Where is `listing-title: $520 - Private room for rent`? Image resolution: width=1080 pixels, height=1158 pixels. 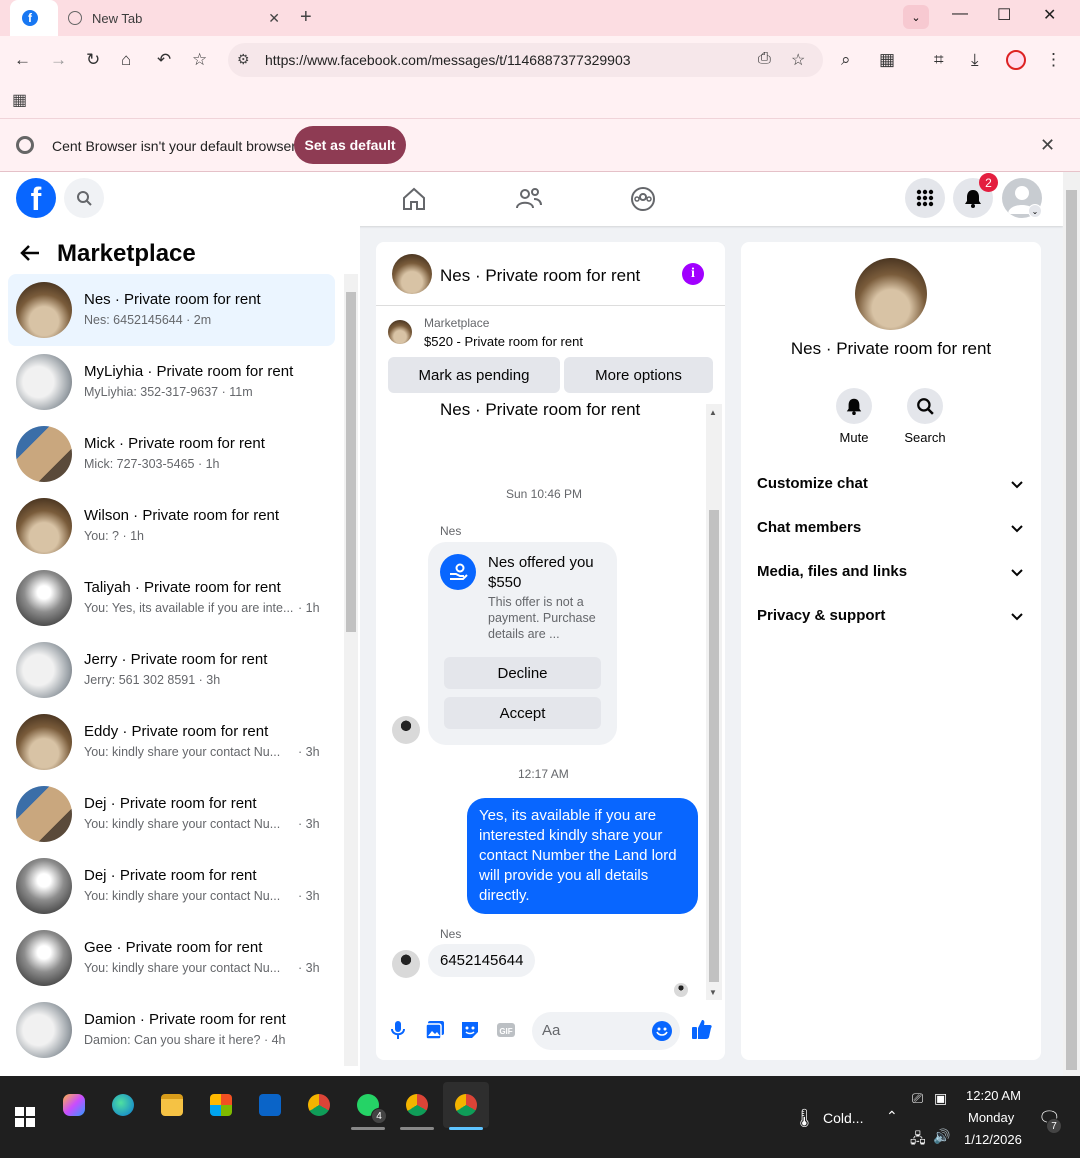 listing-title: $520 - Private room for rent is located at coordinates (503, 341).